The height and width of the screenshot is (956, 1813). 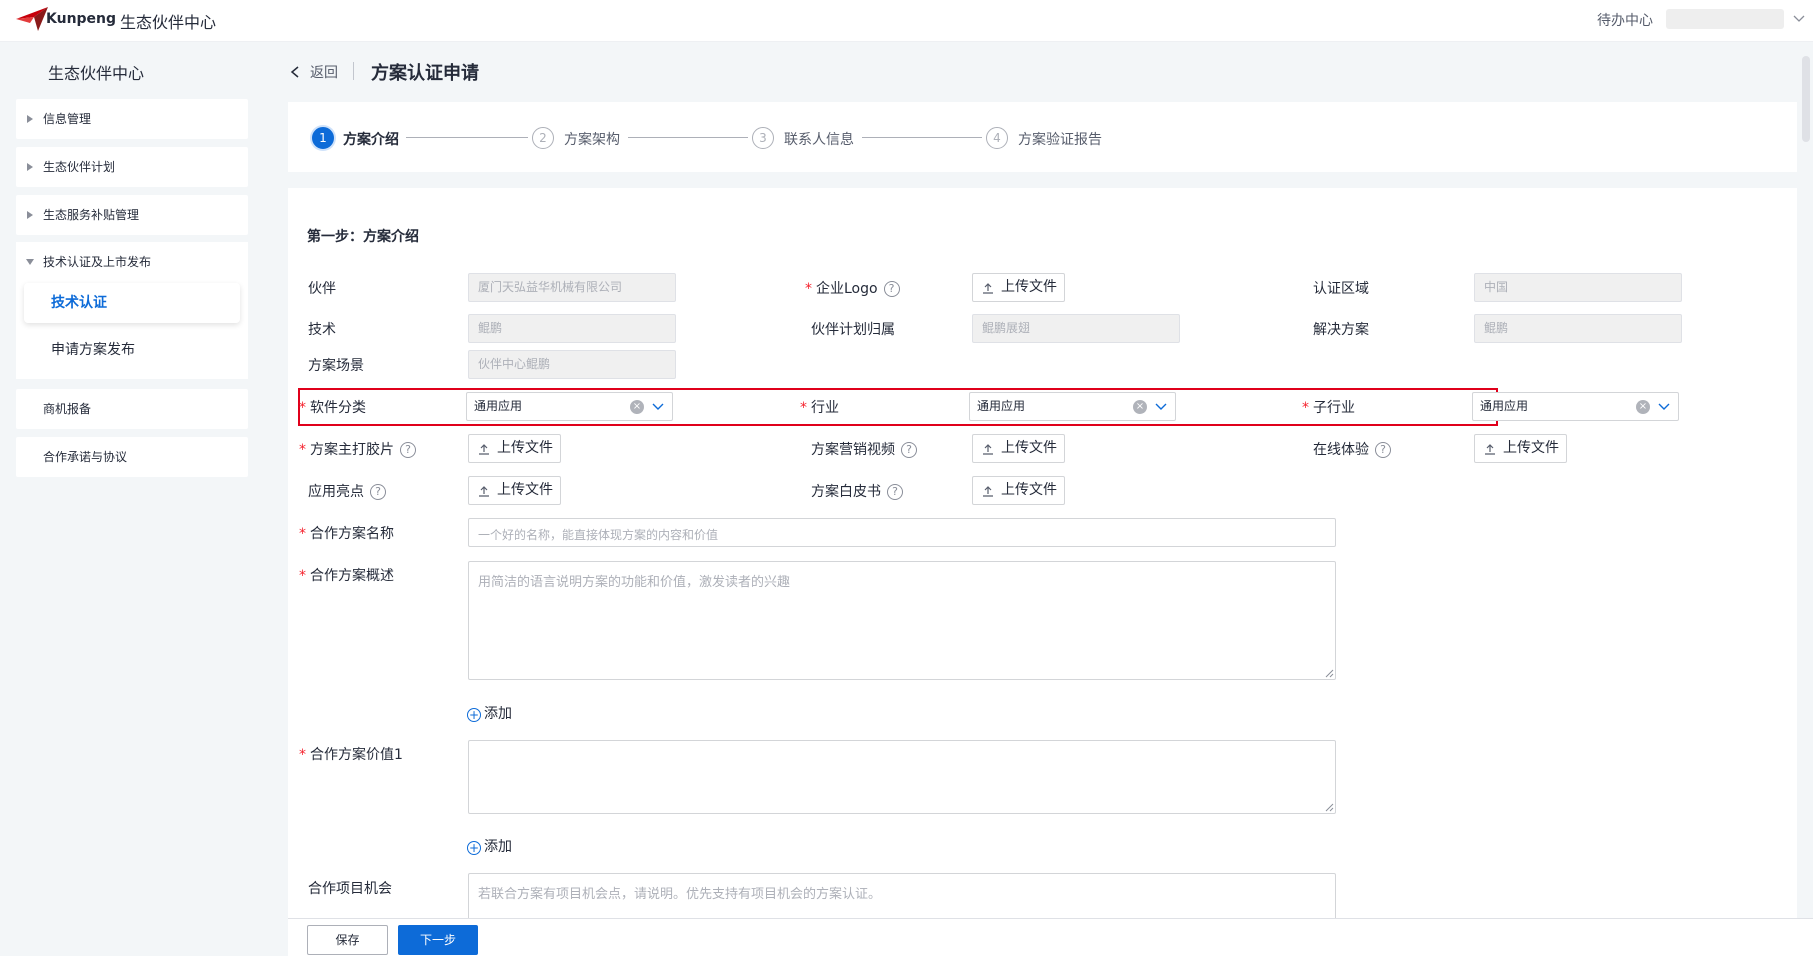 What do you see at coordinates (902, 532) in the screenshot?
I see `solution-name-input: 一个好的名称，能直接体现方案的内容和价值` at bounding box center [902, 532].